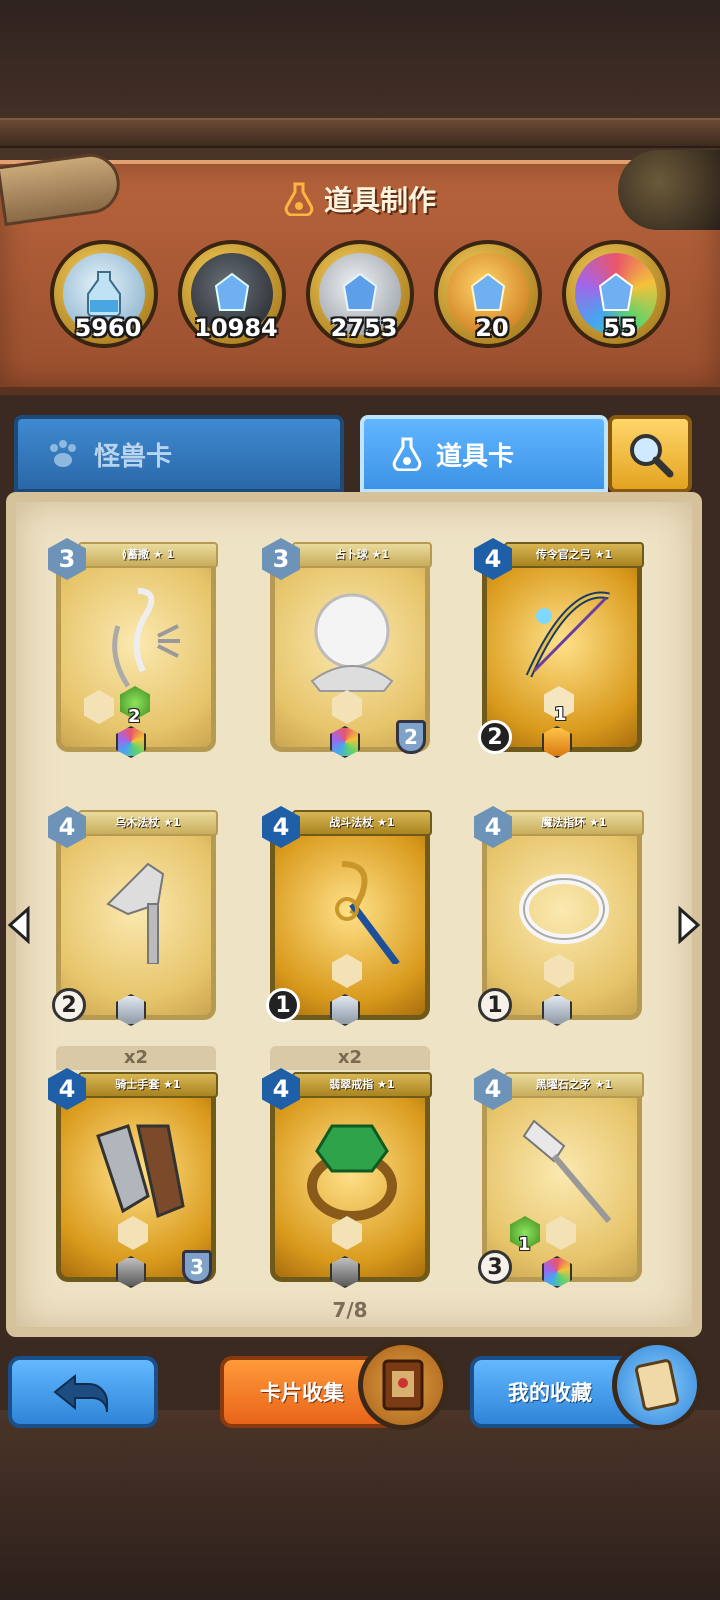 This screenshot has width=720, height=1600. What do you see at coordinates (550, 1393) in the screenshot?
I see `my-collection-label: 我的收藏` at bounding box center [550, 1393].